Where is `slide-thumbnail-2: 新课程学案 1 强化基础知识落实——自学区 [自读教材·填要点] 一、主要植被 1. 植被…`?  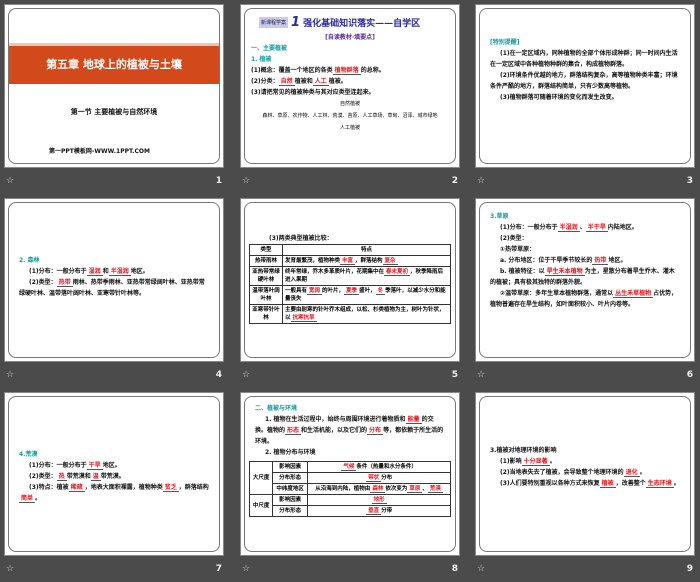 slide-thumbnail-2: 新课程学案 1 强化基础知识落实——自学区 [自读教材·填要点] 一、主要植被 1. 植被… is located at coordinates (351, 99).